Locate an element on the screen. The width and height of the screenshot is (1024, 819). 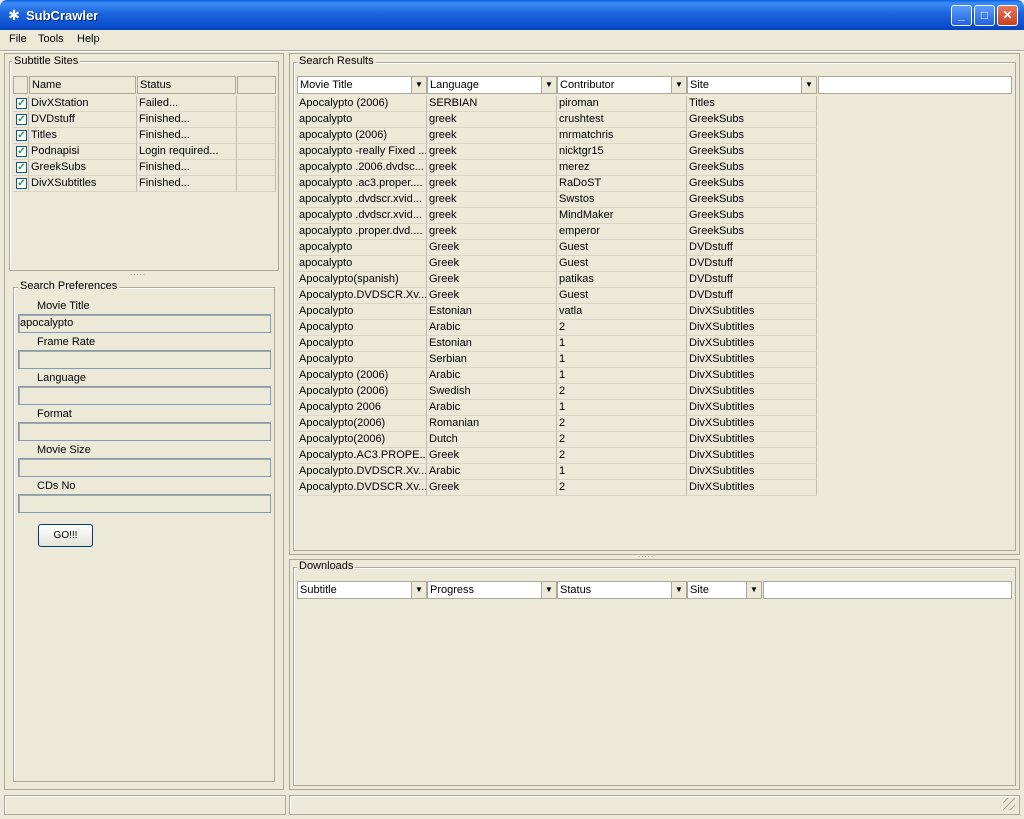
menu-tools: Tools is located at coordinates (51, 39).